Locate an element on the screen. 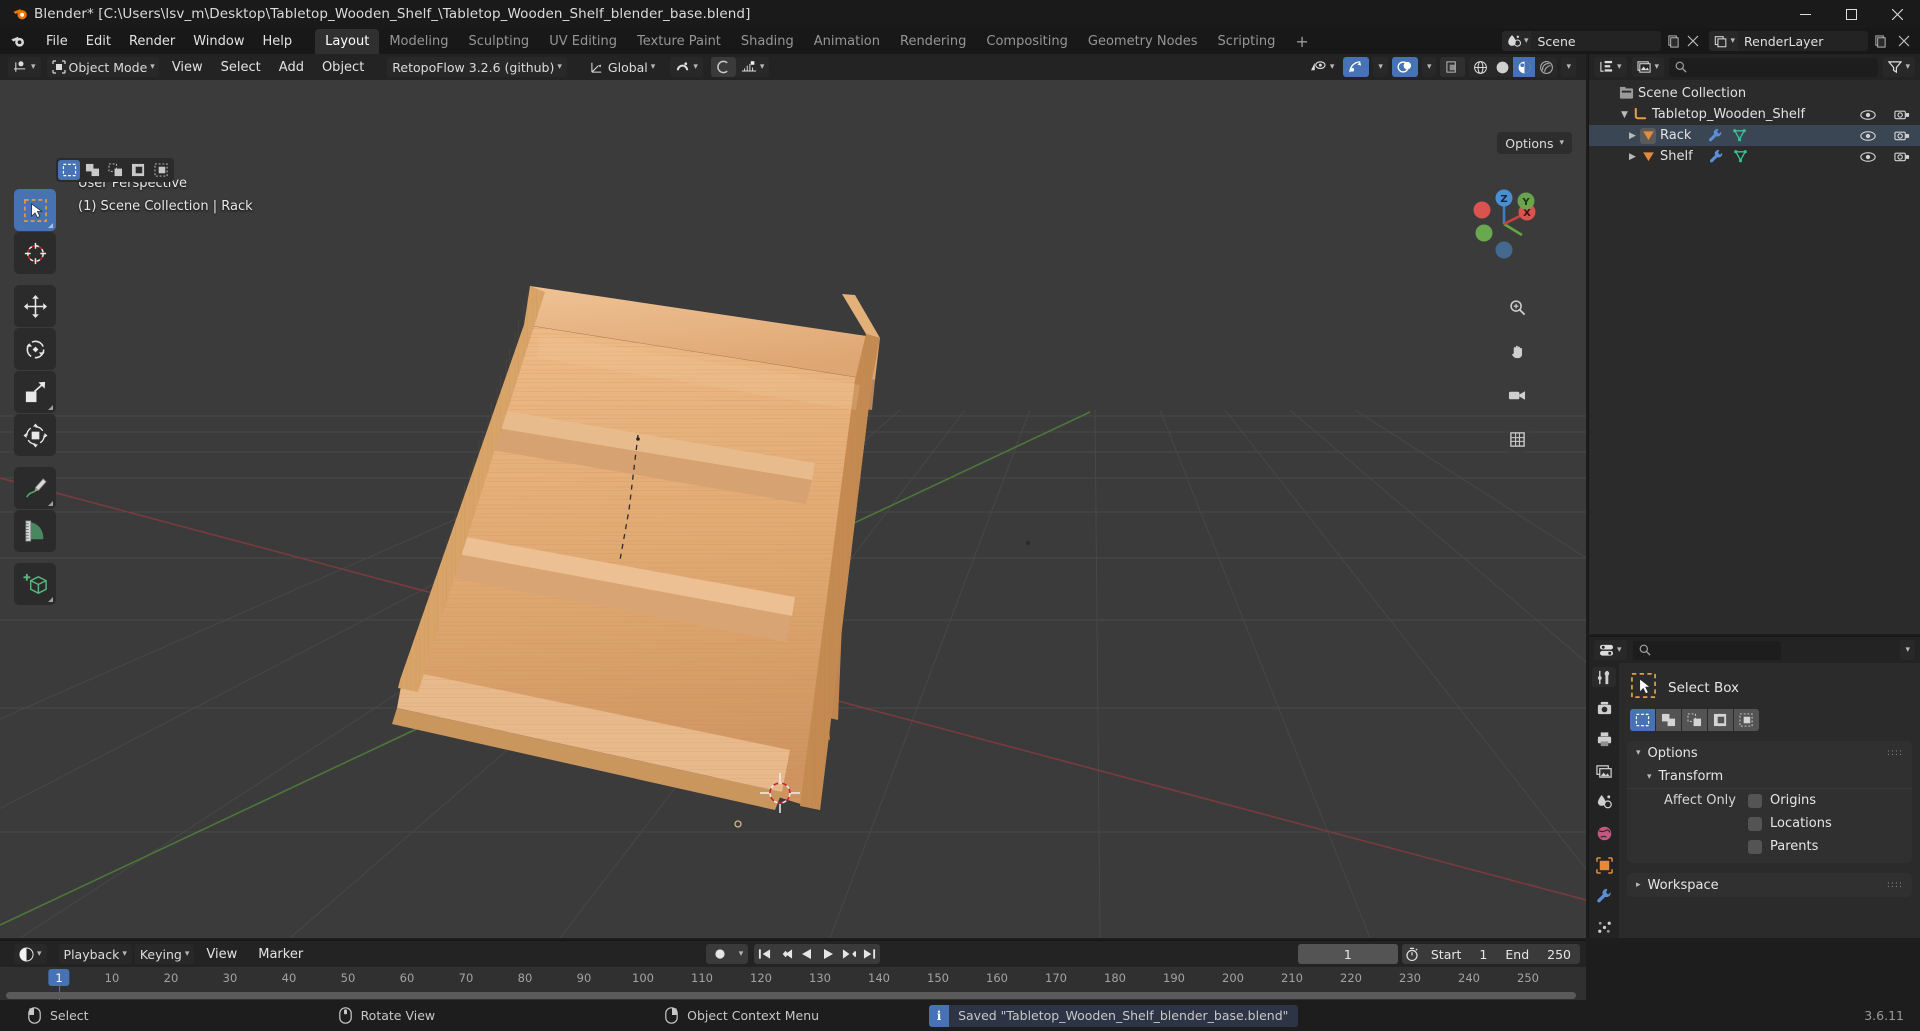 This screenshot has width=1920, height=1031. selection-mode-buttons is located at coordinates (1769, 720).